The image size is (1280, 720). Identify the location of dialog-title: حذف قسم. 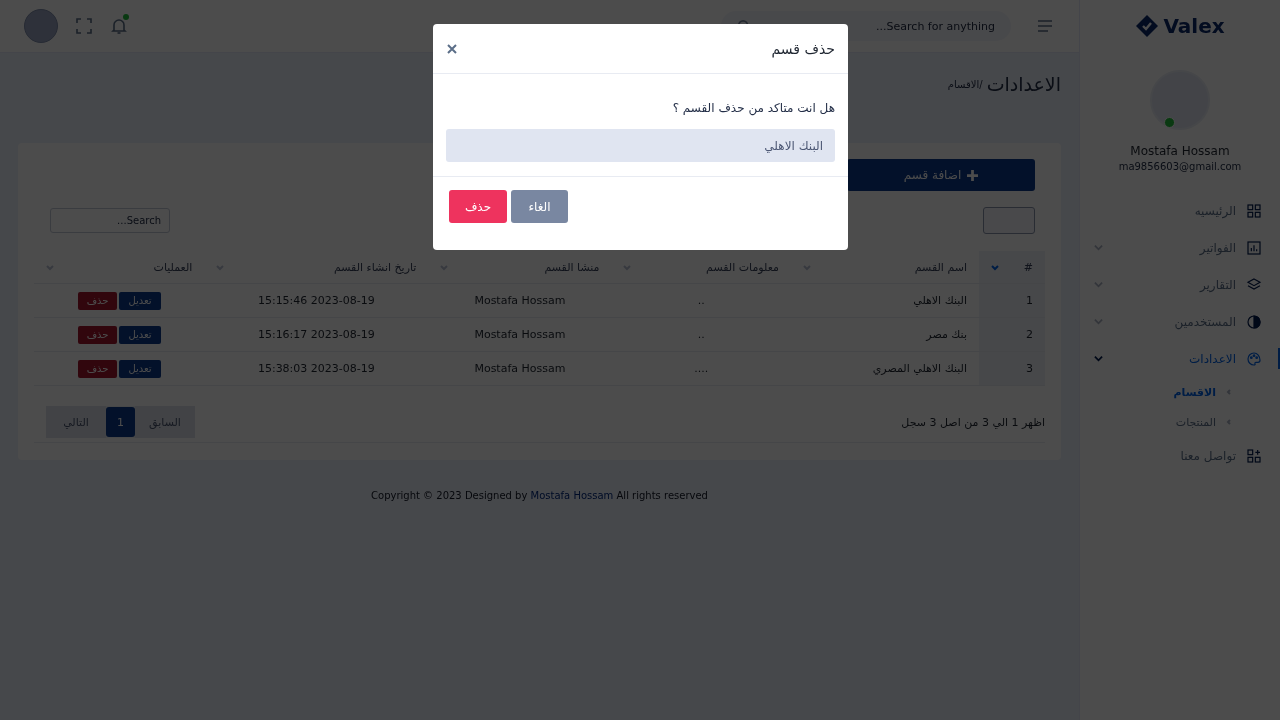
(803, 48).